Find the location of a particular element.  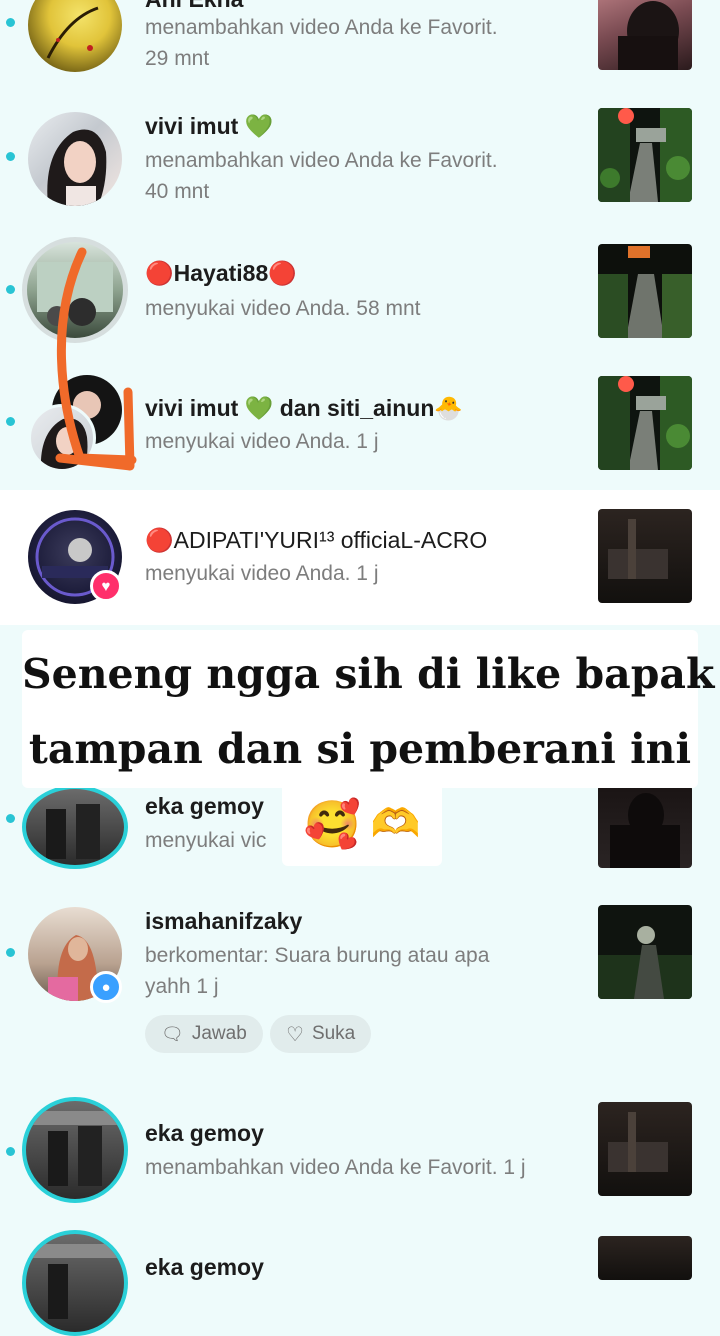

heart-hands-icon: 🫶 is located at coordinates (395, 824).